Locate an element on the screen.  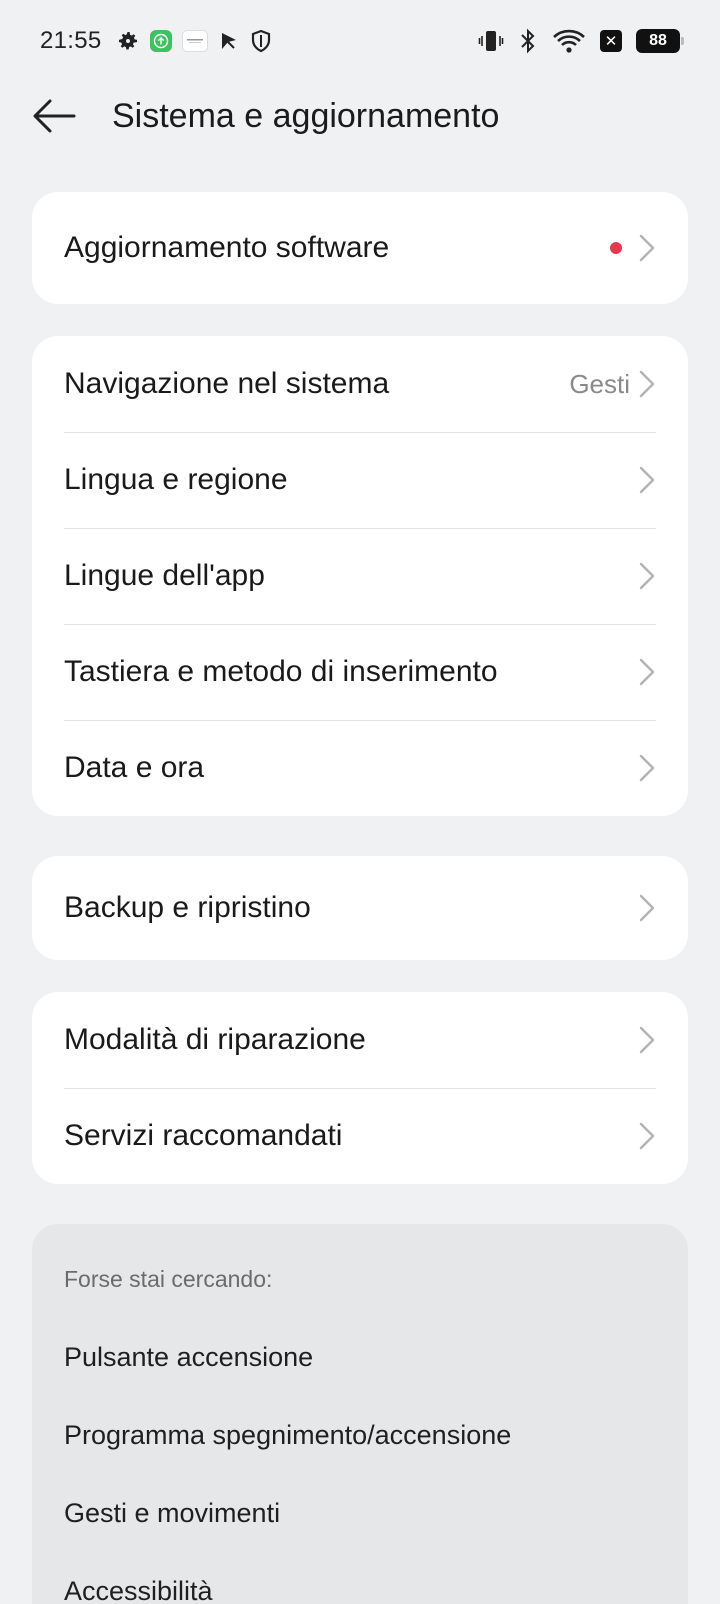
settings-item-label: Navigazione nel sistema is located at coordinates (227, 383).